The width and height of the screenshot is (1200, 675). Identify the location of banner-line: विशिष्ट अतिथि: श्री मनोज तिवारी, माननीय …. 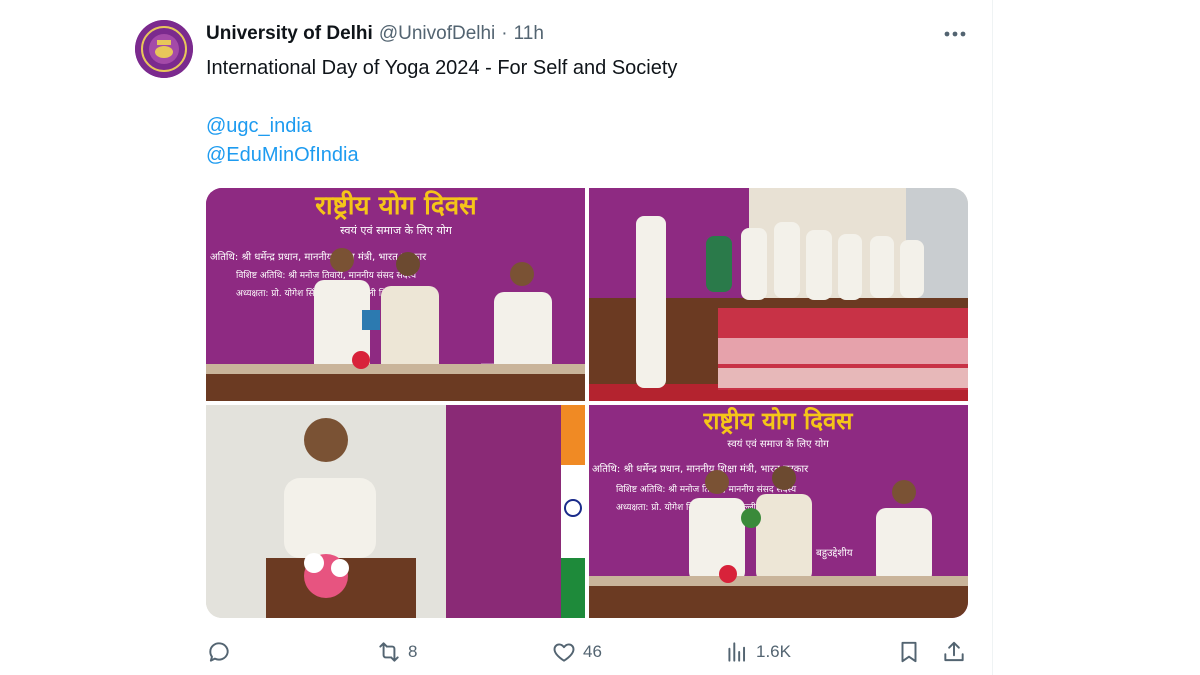
(326, 275).